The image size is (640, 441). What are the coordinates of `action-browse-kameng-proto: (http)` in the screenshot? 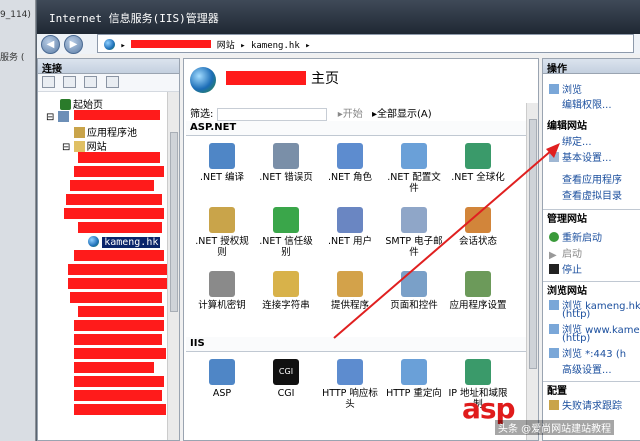 It's located at (576, 314).